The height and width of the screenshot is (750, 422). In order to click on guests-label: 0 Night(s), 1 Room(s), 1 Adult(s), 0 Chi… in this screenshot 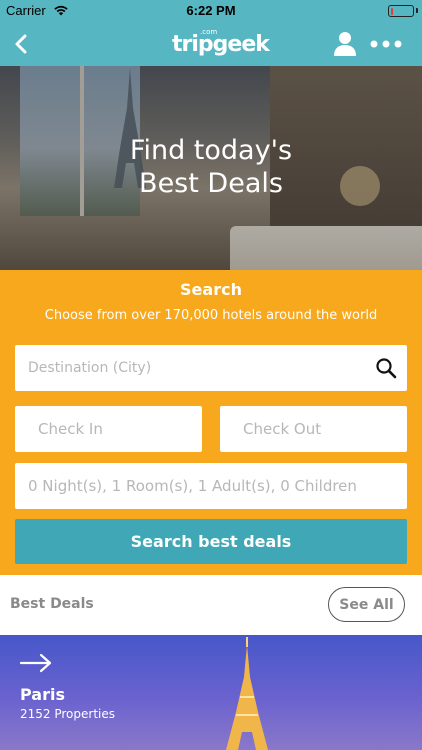, I will do `click(192, 486)`.